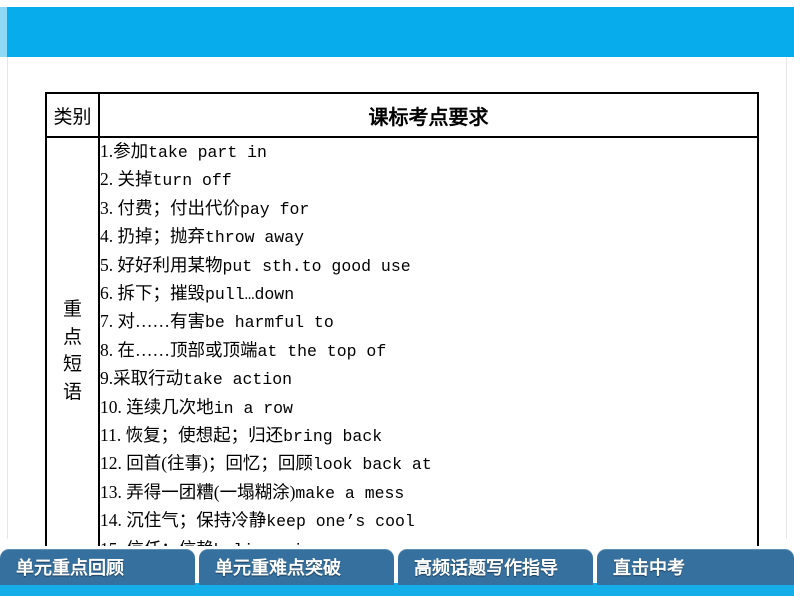 The image size is (794, 596). What do you see at coordinates (340, 522) in the screenshot?
I see `item-en: keep one’s cool` at bounding box center [340, 522].